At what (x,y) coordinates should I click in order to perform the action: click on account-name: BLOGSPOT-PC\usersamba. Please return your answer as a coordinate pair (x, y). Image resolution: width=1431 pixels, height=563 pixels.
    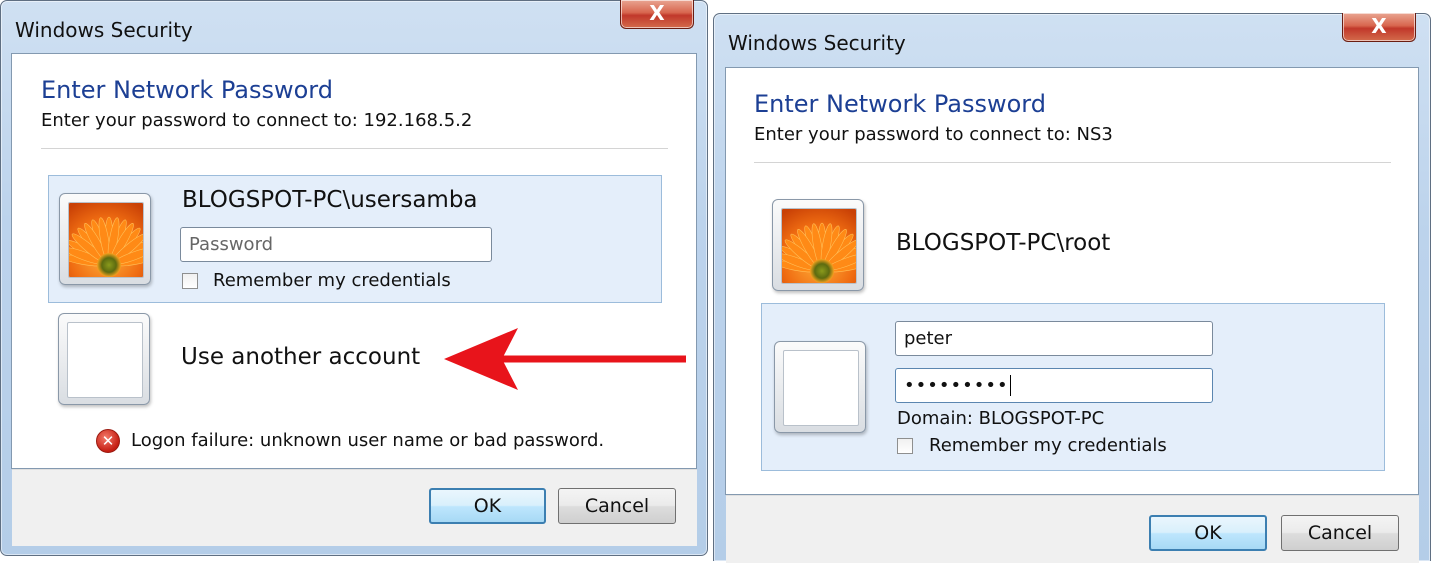
    Looking at the image, I should click on (330, 200).